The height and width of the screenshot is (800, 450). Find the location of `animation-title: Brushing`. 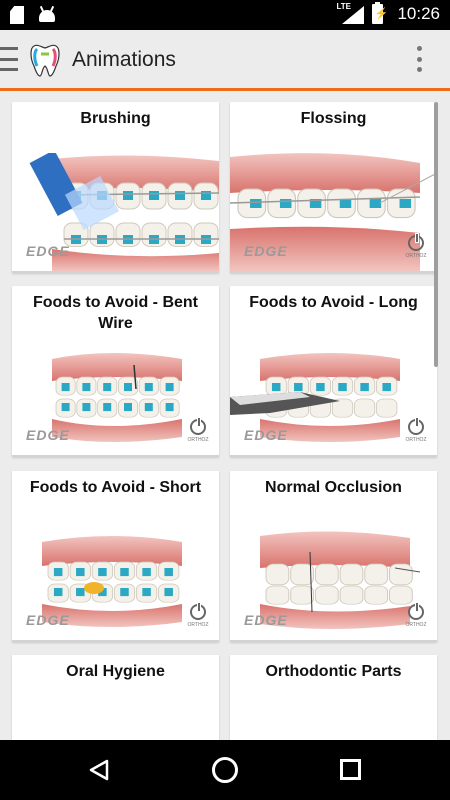

animation-title: Brushing is located at coordinates (115, 118).